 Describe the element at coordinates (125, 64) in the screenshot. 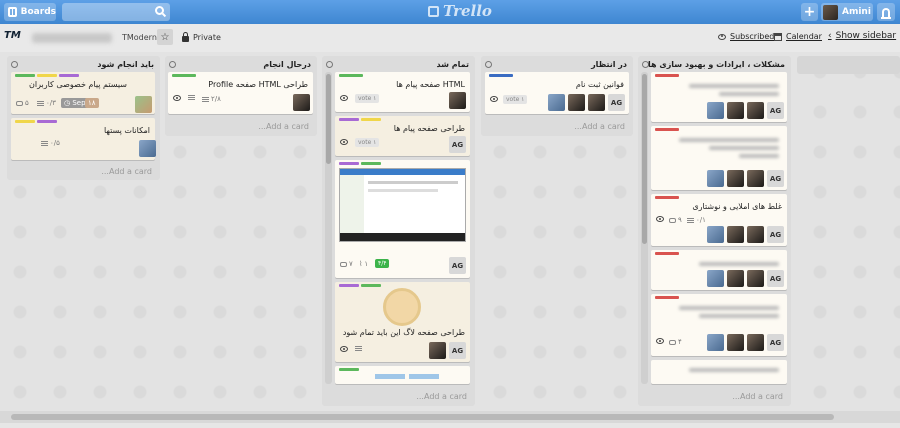

I see `list-title: باید انجام شود` at that location.